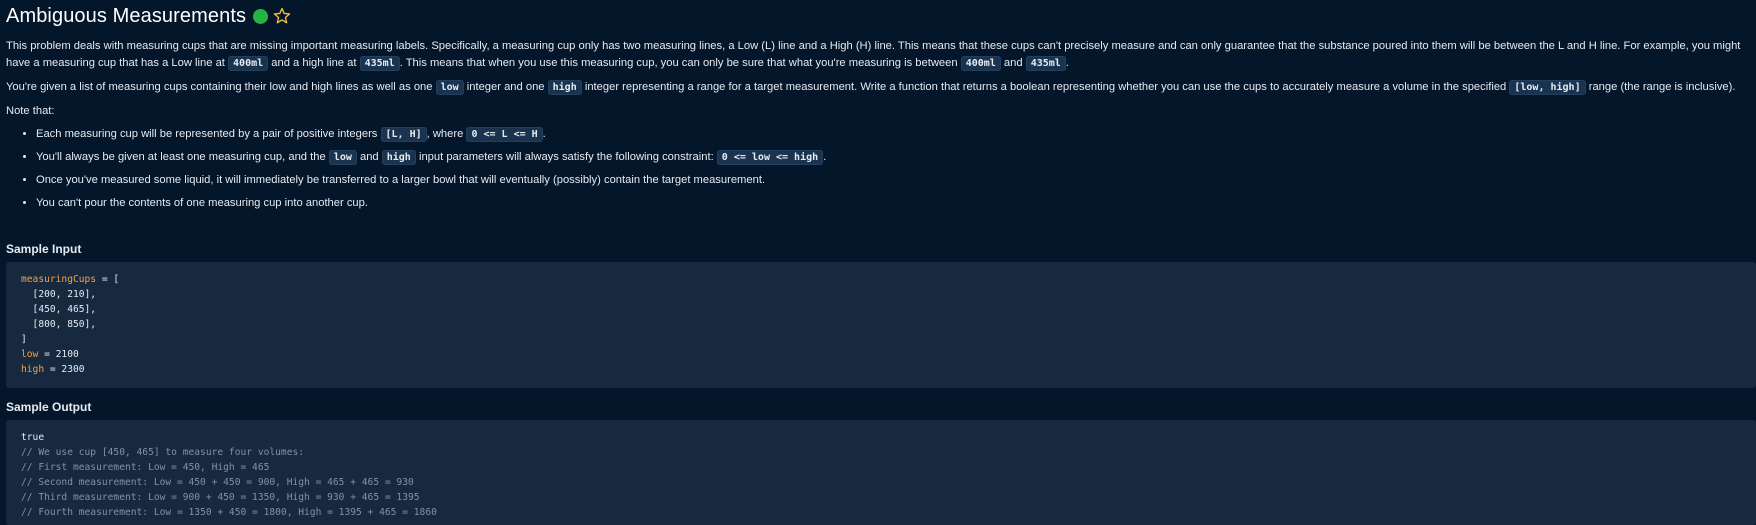 The height and width of the screenshot is (525, 1756). Describe the element at coordinates (59, 324) in the screenshot. I see `code-text: [800, 850],` at that location.